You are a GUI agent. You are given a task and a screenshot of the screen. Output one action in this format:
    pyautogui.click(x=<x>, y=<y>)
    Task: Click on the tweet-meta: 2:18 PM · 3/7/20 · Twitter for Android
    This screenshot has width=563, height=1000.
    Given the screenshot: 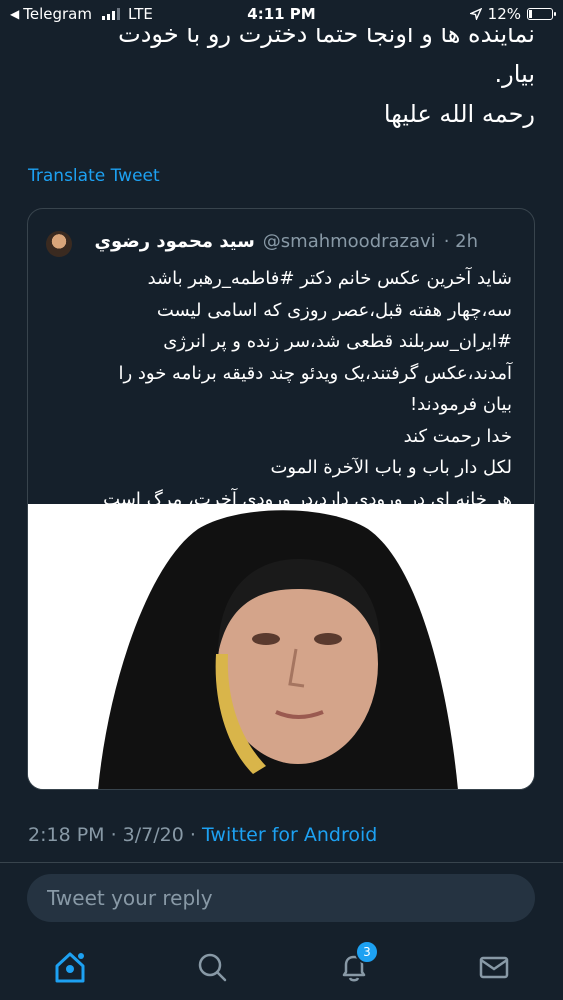 What is the action you would take?
    pyautogui.click(x=202, y=835)
    